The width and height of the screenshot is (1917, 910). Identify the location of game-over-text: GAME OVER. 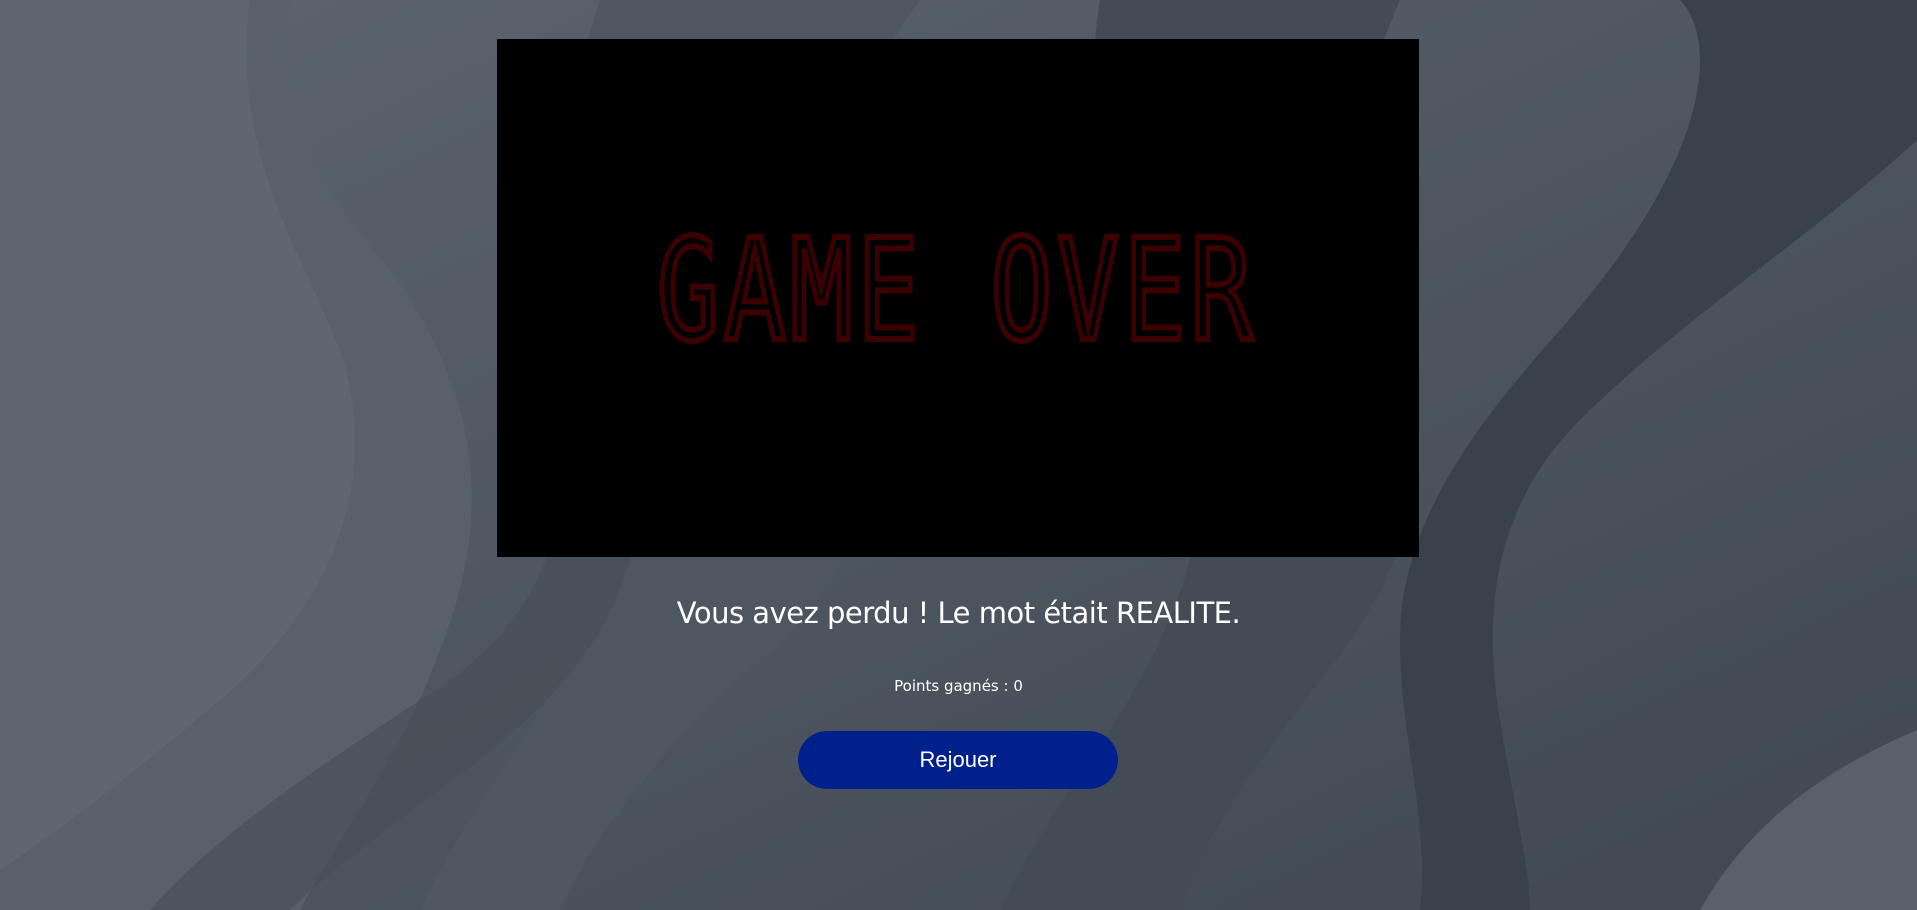
(957, 291).